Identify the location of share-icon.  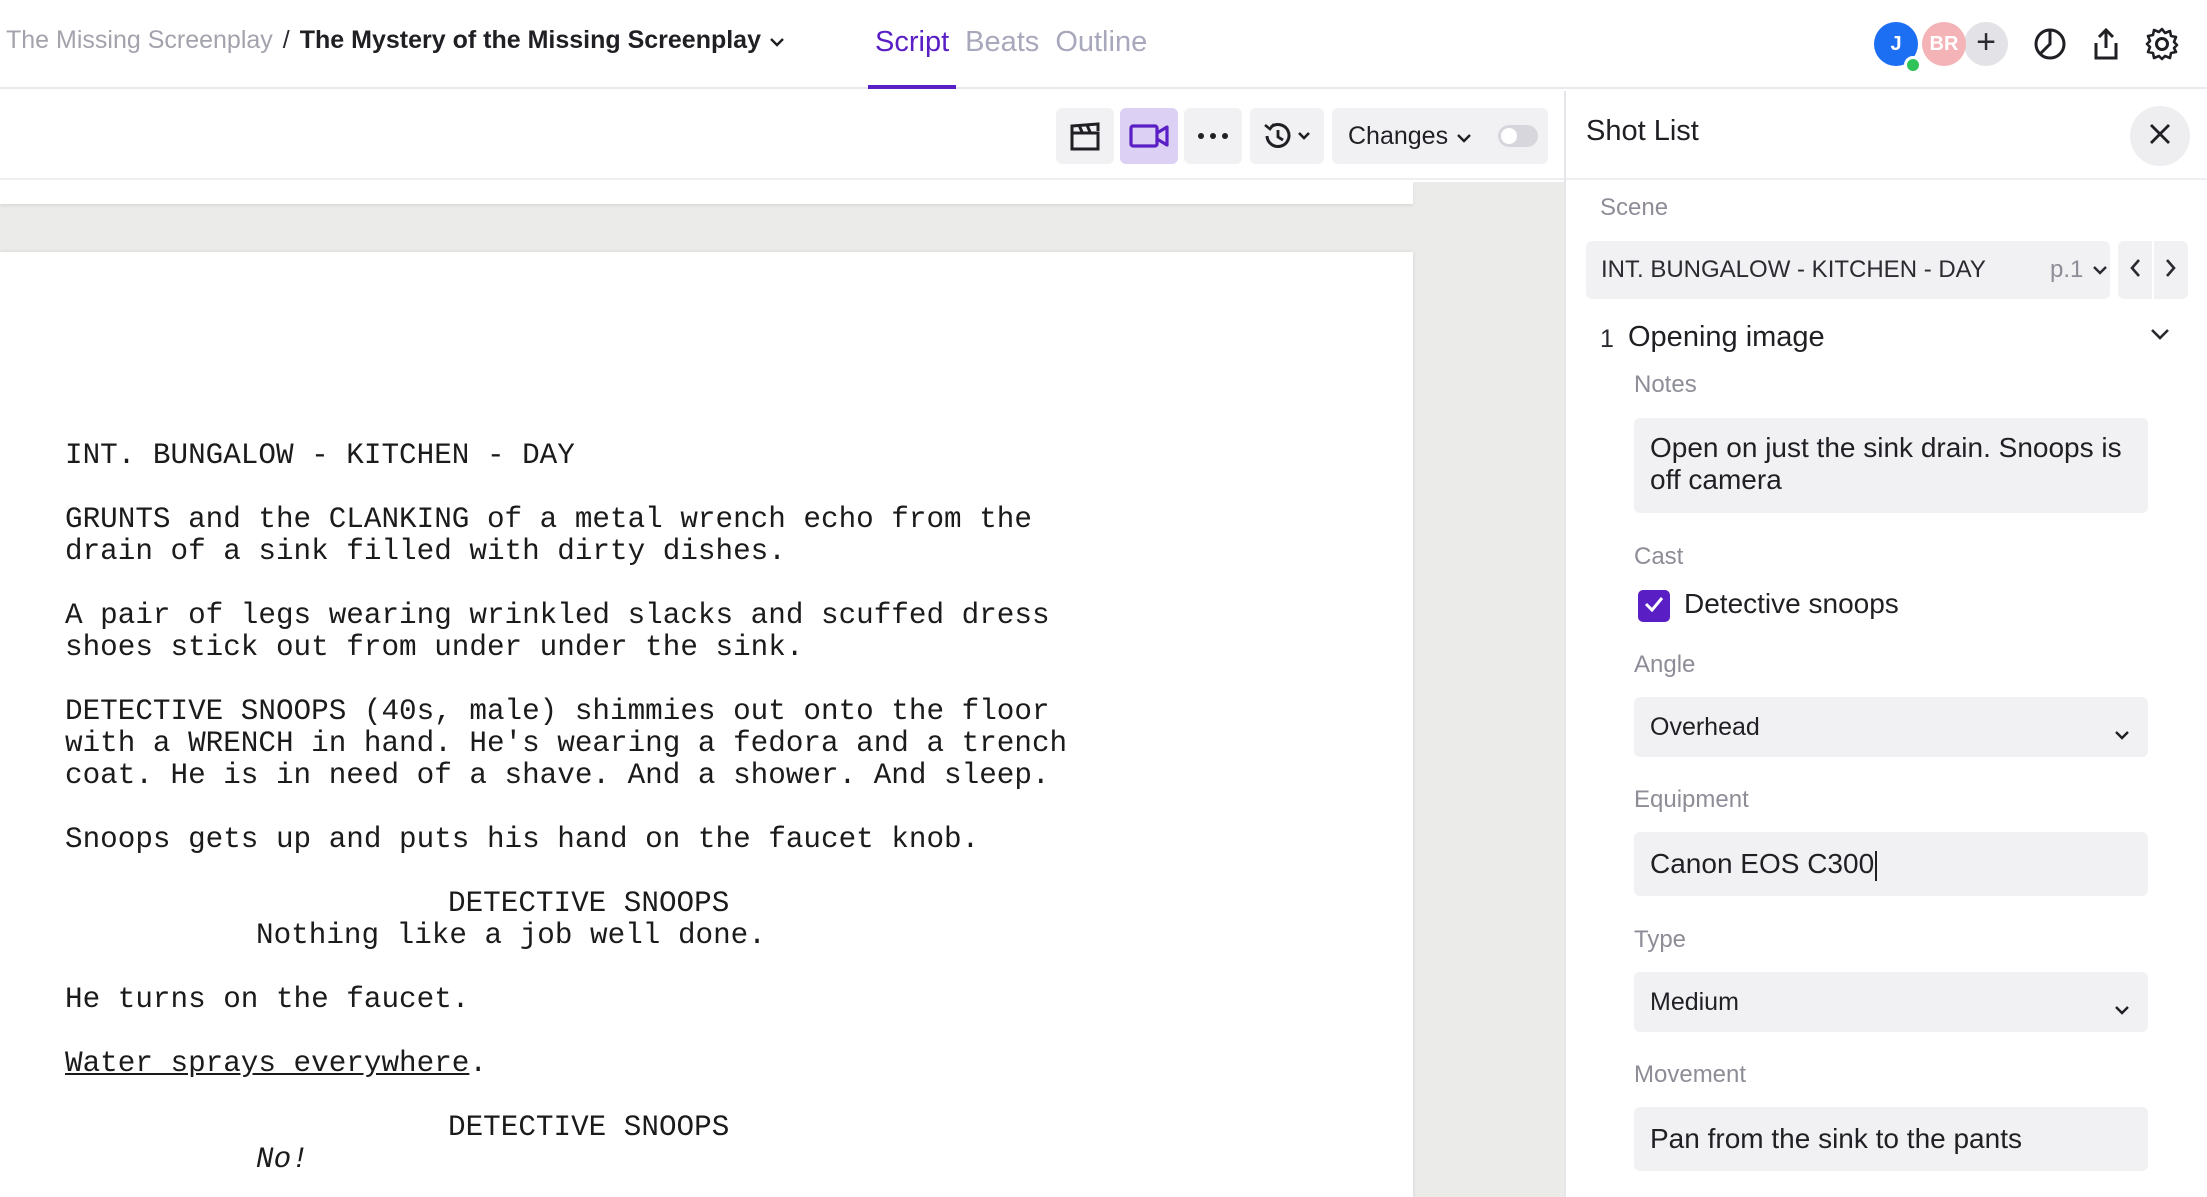
(2106, 44).